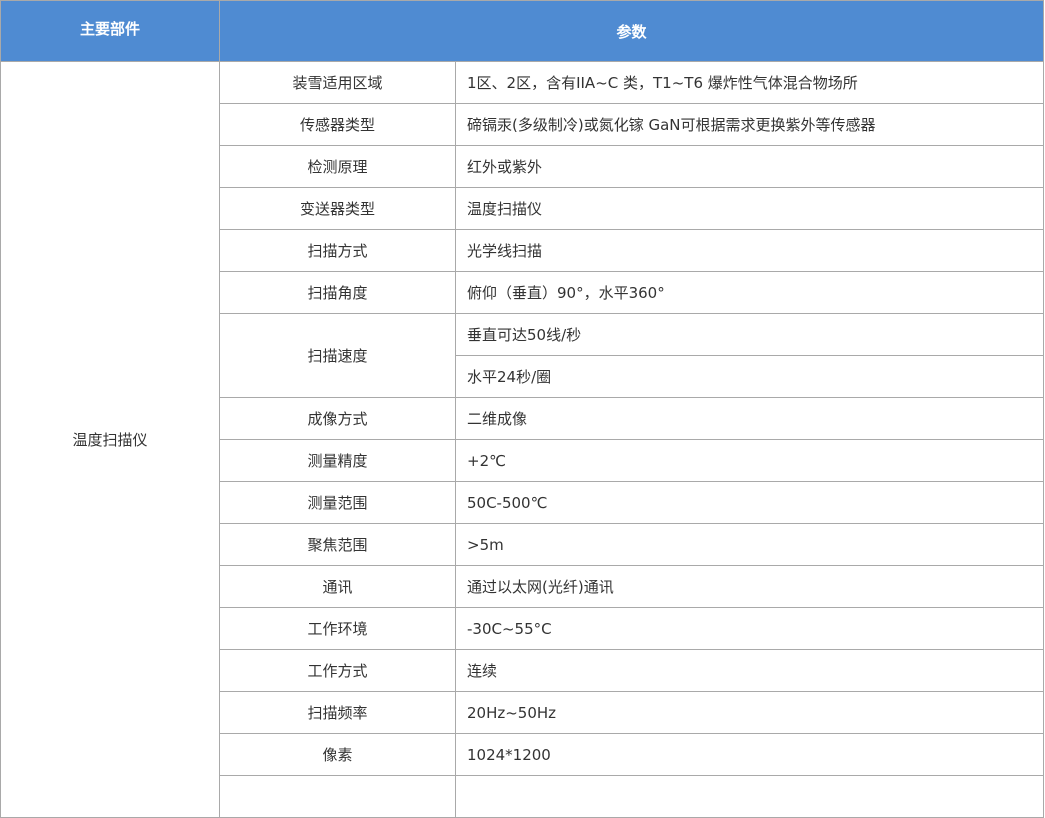  I want to click on param-value-cell: 碲镉汞(多级制冷)或氮化镓 GaN可根据需求更换紫外等传感器, so click(749, 124).